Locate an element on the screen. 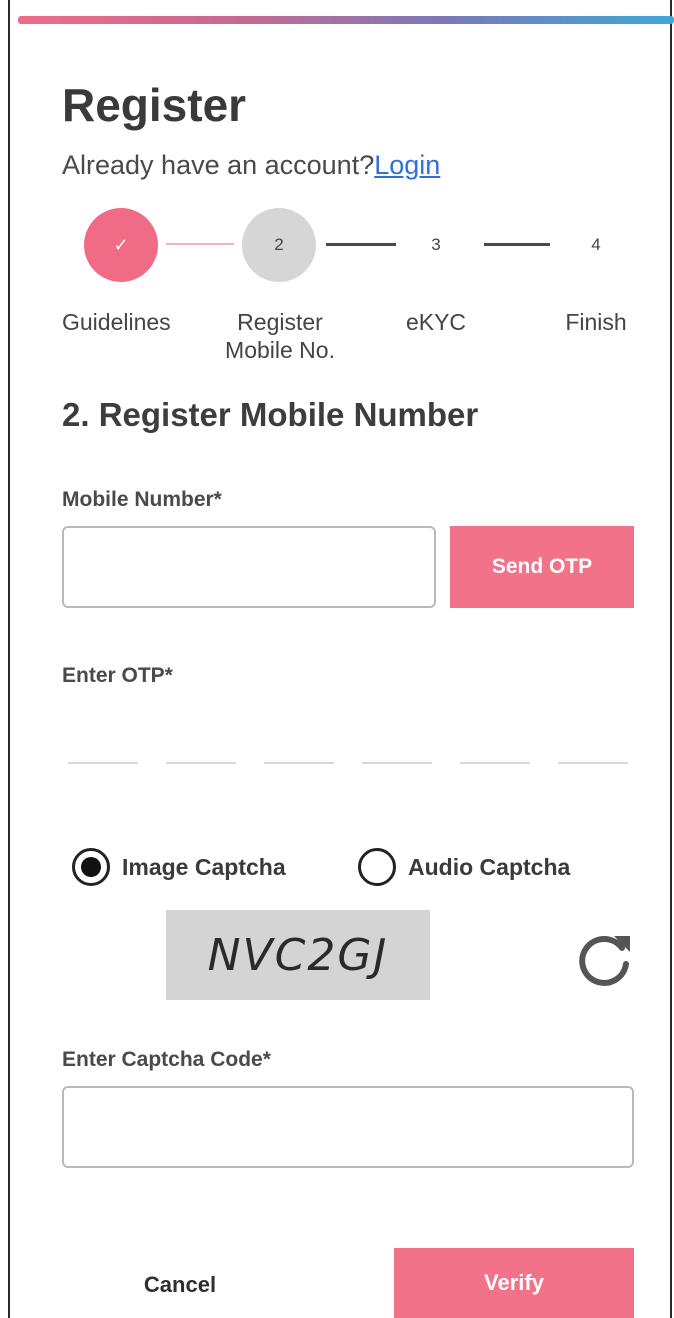 The width and height of the screenshot is (674, 1318). step-label-ekyc: eKYC is located at coordinates (436, 322).